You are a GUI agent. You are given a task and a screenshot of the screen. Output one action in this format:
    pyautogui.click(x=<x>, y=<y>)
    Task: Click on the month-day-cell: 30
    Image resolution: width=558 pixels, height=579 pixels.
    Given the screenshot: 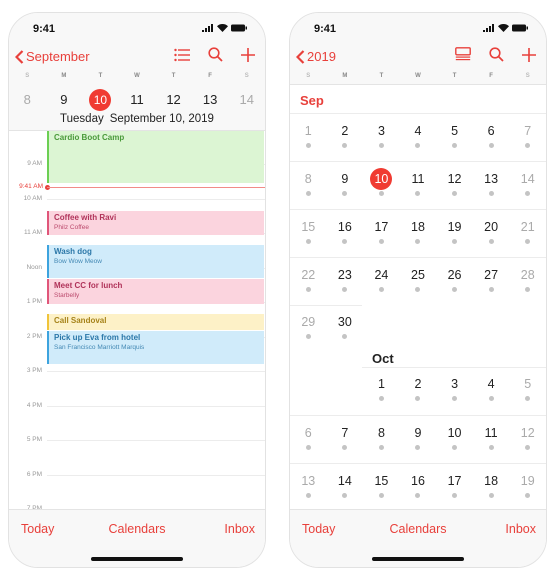 What is the action you would take?
    pyautogui.click(x=345, y=329)
    